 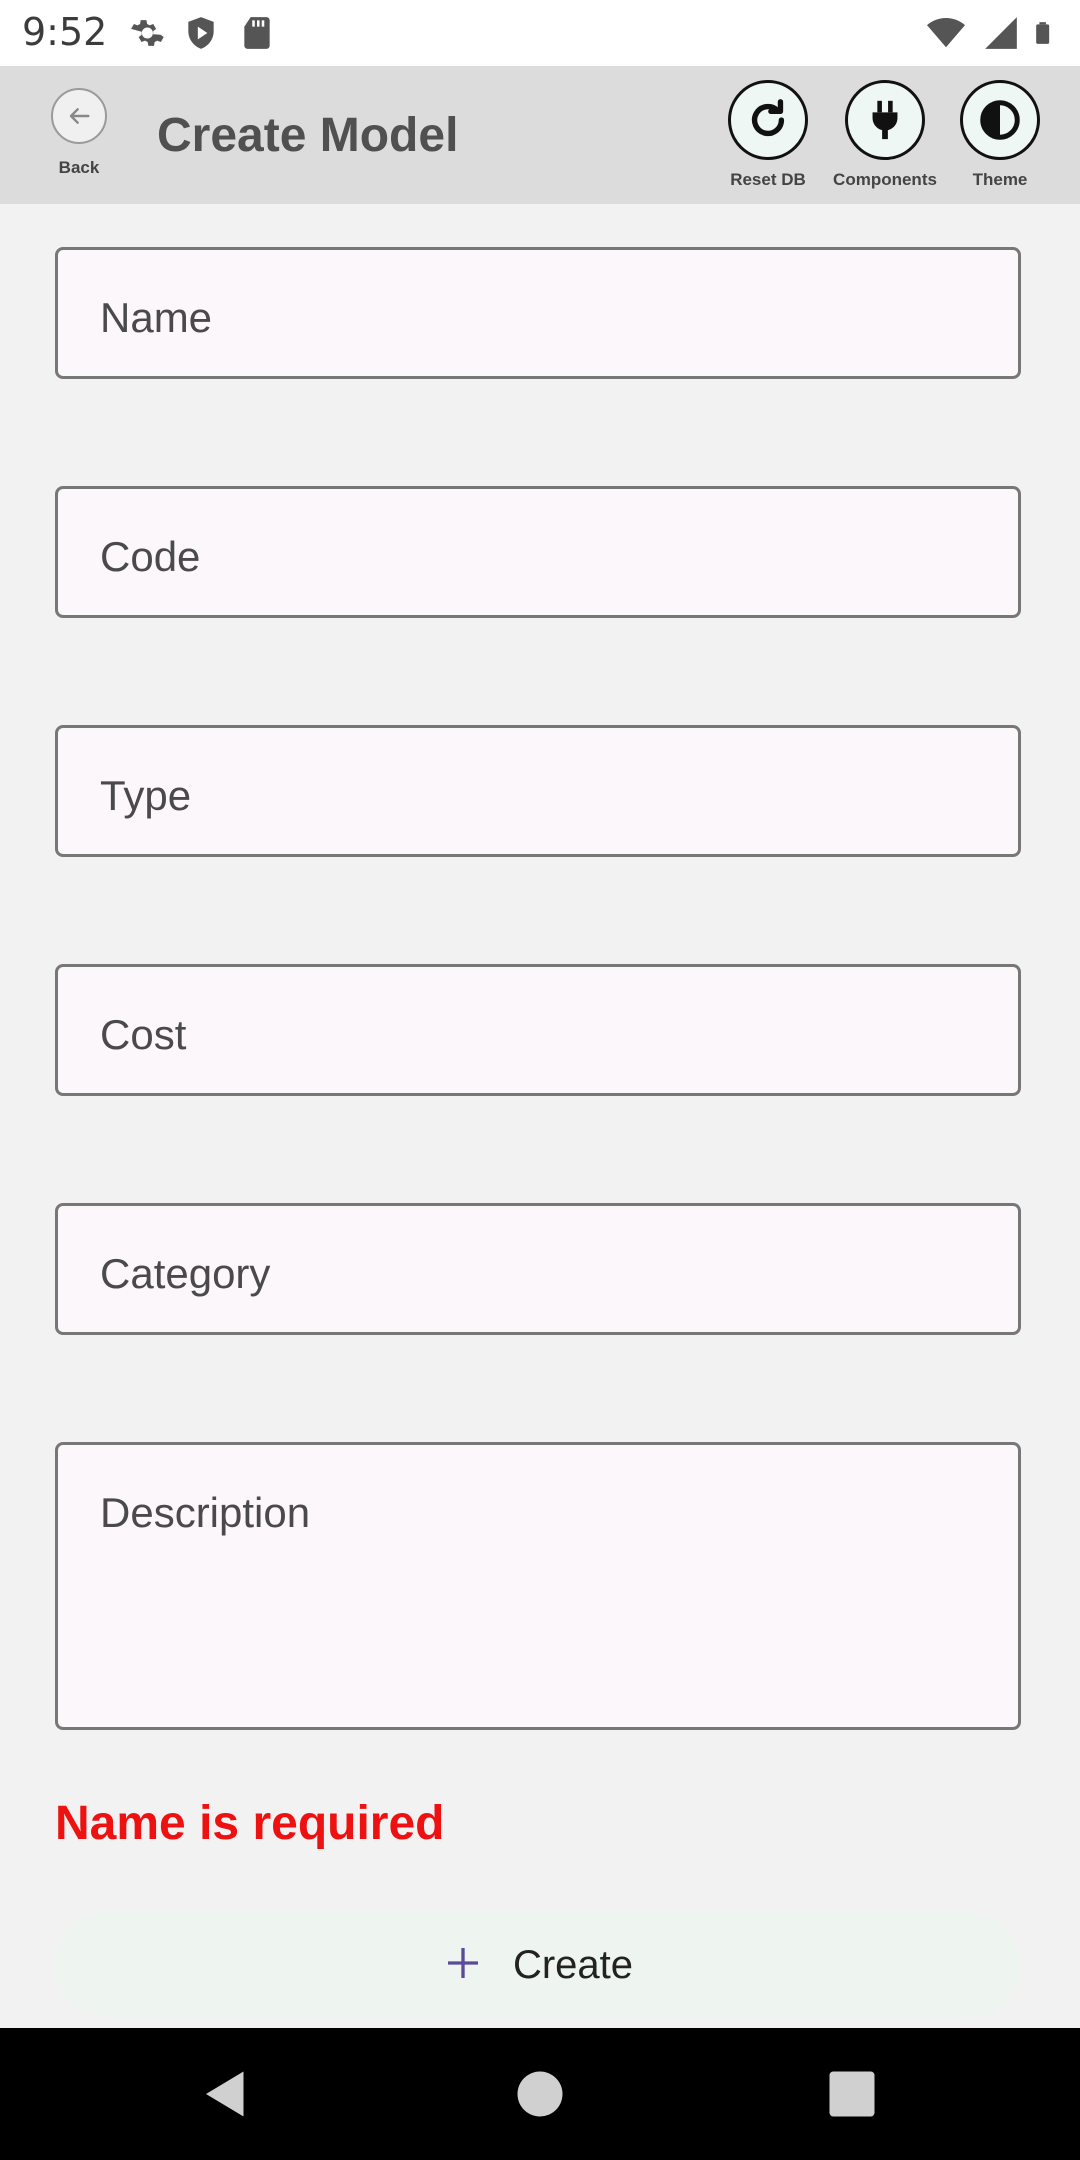 What do you see at coordinates (768, 179) in the screenshot?
I see `reset-db-label: Reset DB` at bounding box center [768, 179].